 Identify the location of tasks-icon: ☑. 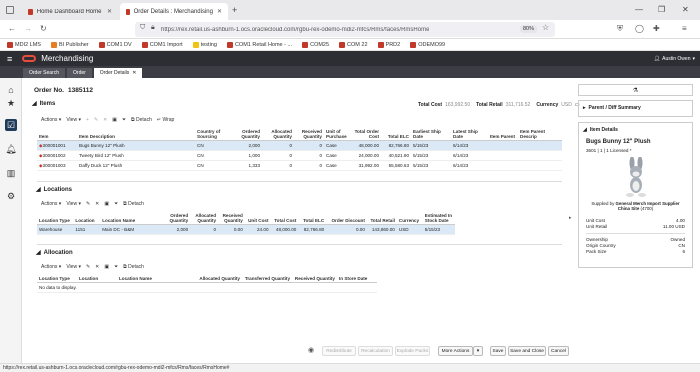
(11, 125).